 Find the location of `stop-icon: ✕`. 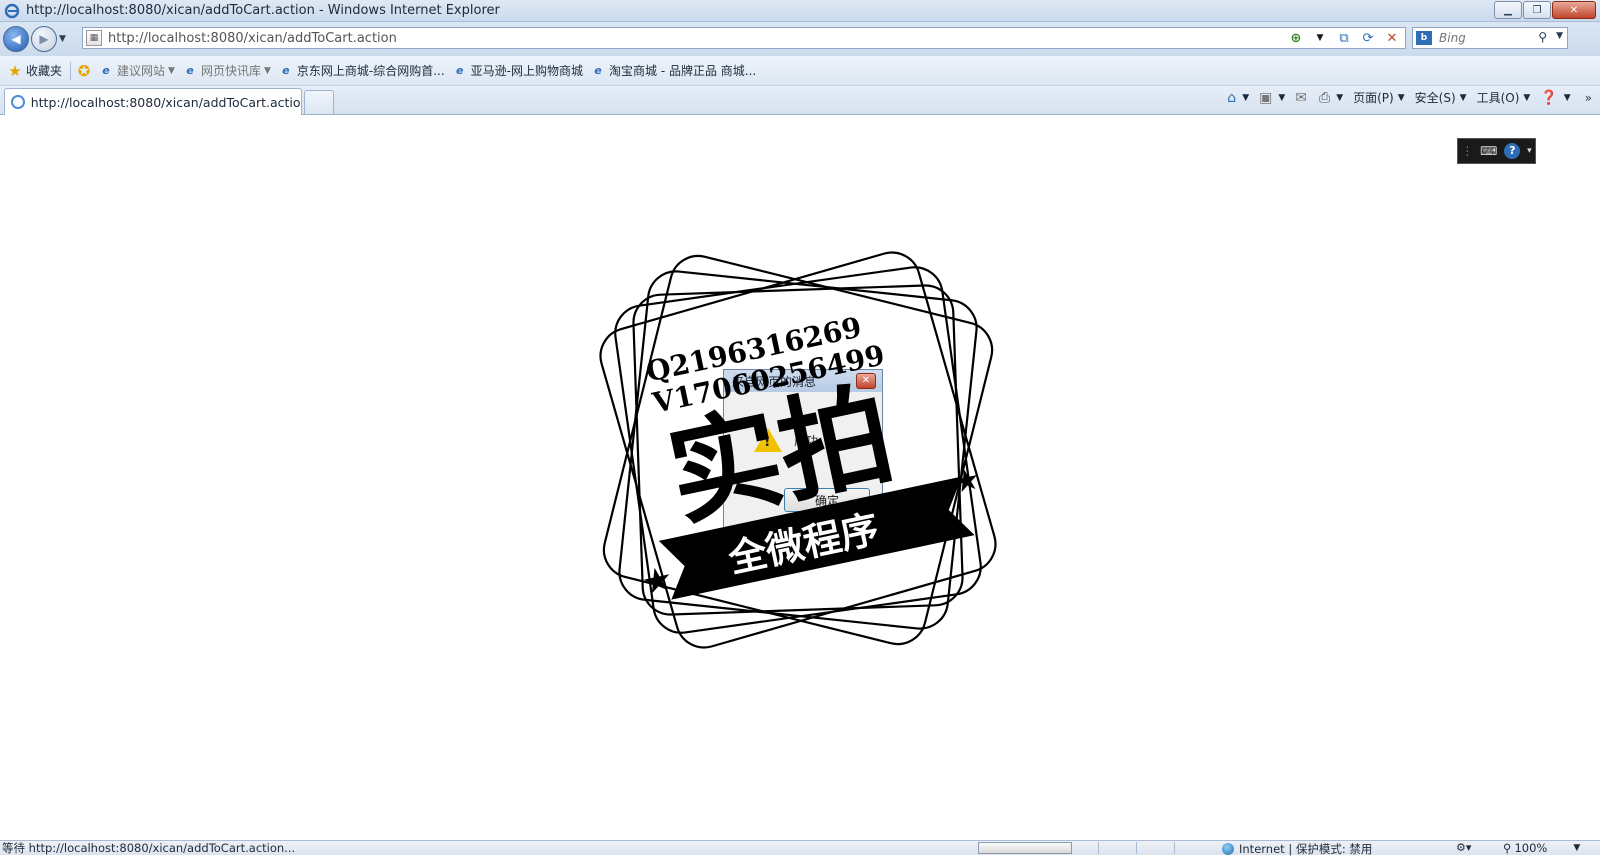

stop-icon: ✕ is located at coordinates (1392, 38).